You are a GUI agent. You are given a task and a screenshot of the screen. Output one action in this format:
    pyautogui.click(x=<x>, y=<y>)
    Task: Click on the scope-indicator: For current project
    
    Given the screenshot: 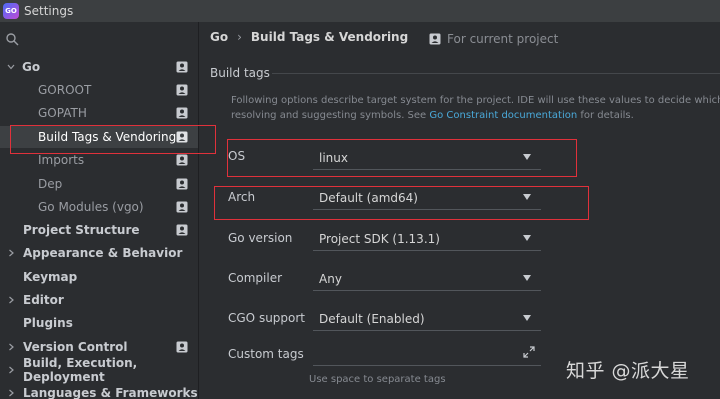 What is the action you would take?
    pyautogui.click(x=493, y=39)
    